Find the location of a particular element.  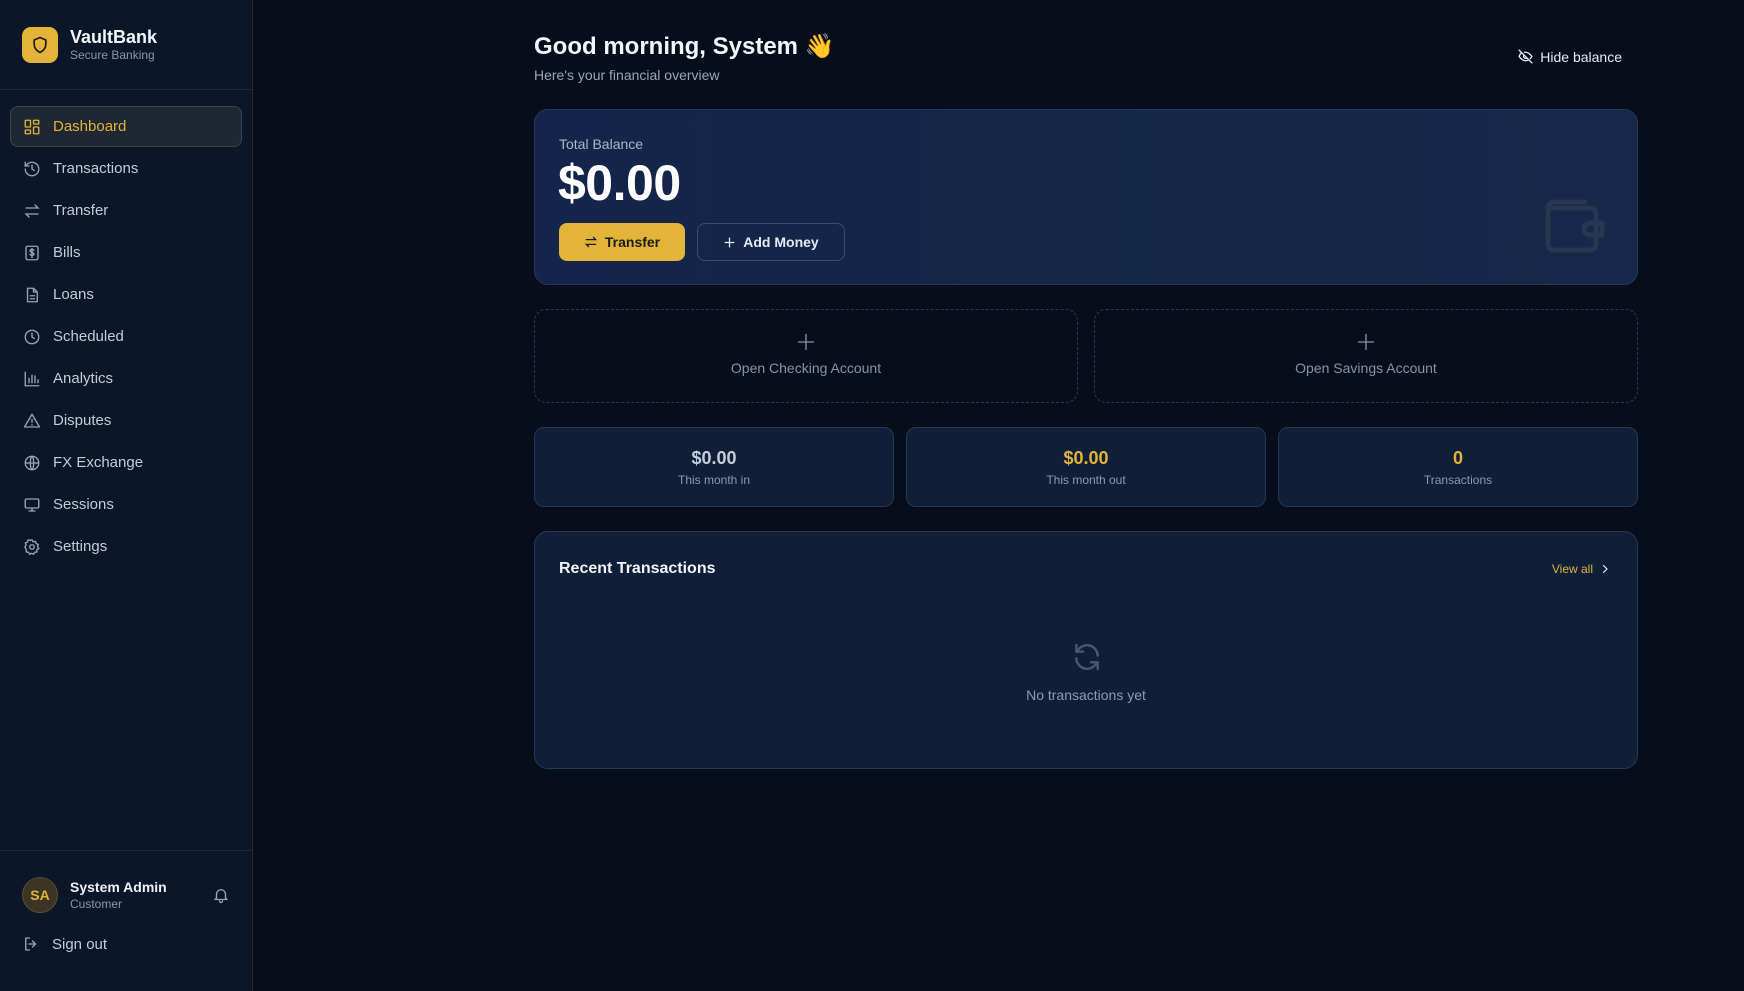

open-checking-account-button: Open Checking Account is located at coordinates (806, 356).